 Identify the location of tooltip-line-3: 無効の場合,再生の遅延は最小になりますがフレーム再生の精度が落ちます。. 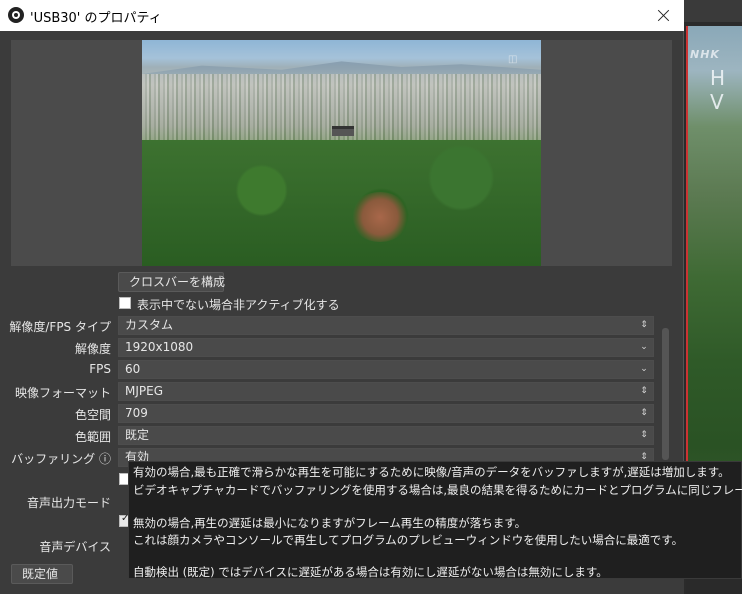
(330, 523).